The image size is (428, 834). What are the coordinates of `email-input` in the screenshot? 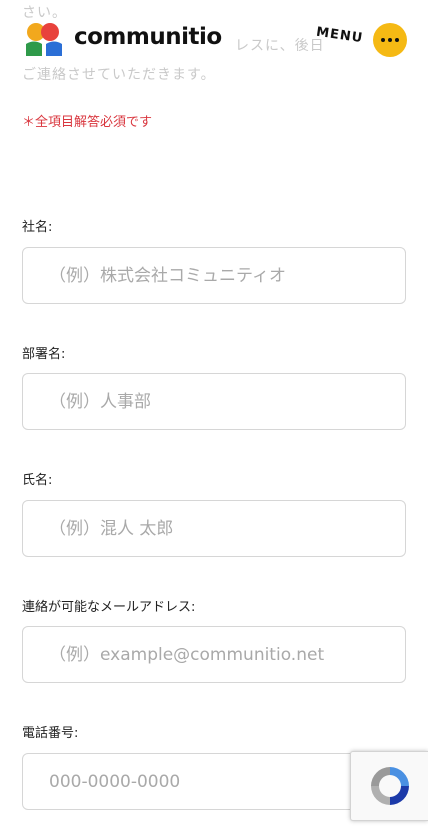 It's located at (214, 654).